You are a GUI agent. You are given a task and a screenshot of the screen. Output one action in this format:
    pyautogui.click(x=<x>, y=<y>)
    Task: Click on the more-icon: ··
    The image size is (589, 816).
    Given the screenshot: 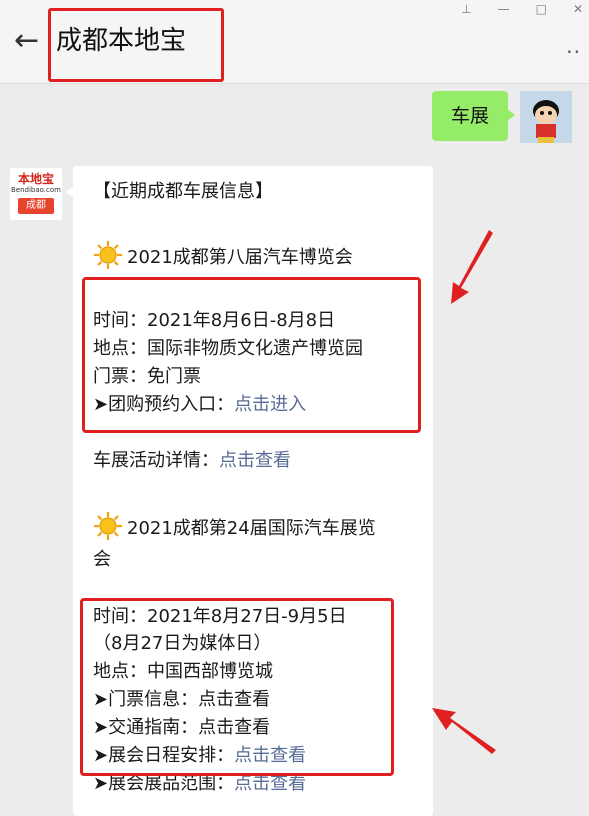 What is the action you would take?
    pyautogui.click(x=573, y=52)
    